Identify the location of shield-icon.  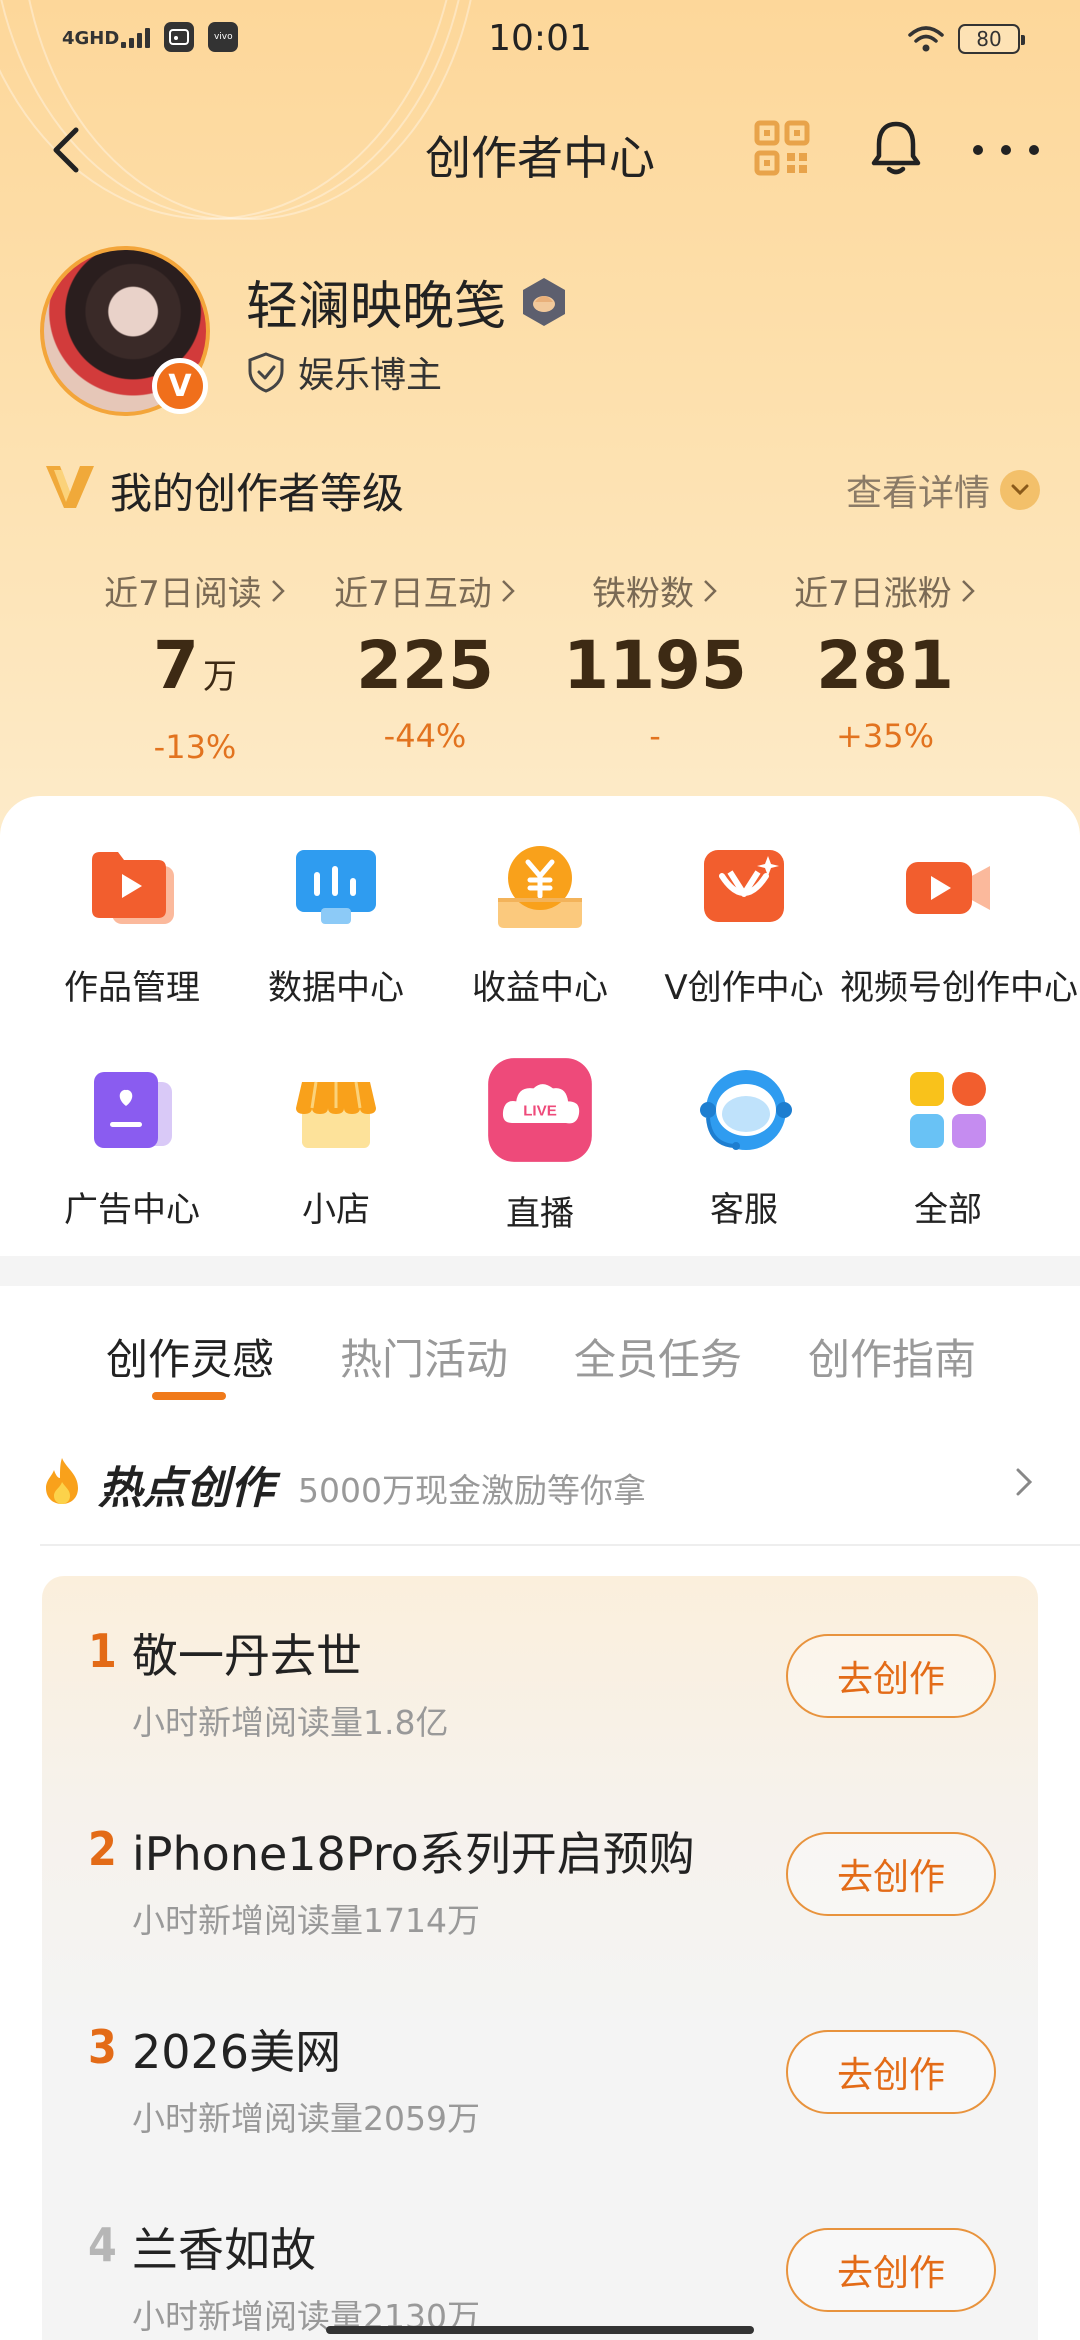
(266, 372).